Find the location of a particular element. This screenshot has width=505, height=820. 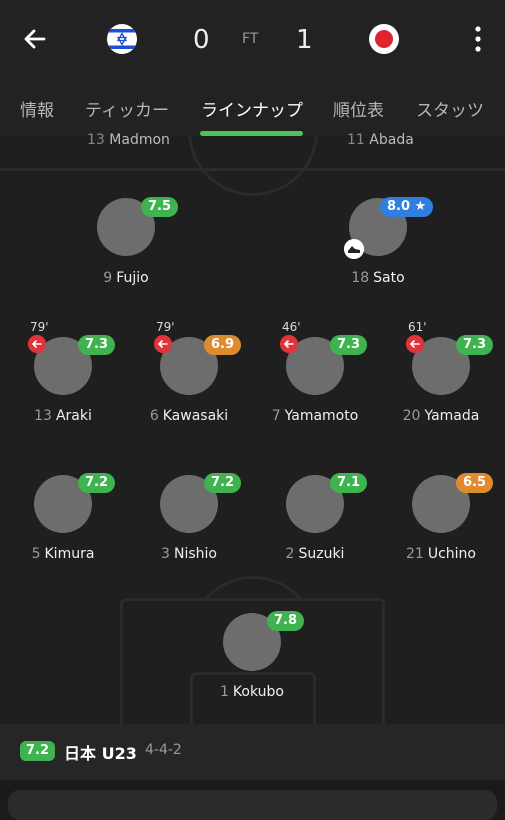

team-name: 日本 U23 is located at coordinates (100, 753).